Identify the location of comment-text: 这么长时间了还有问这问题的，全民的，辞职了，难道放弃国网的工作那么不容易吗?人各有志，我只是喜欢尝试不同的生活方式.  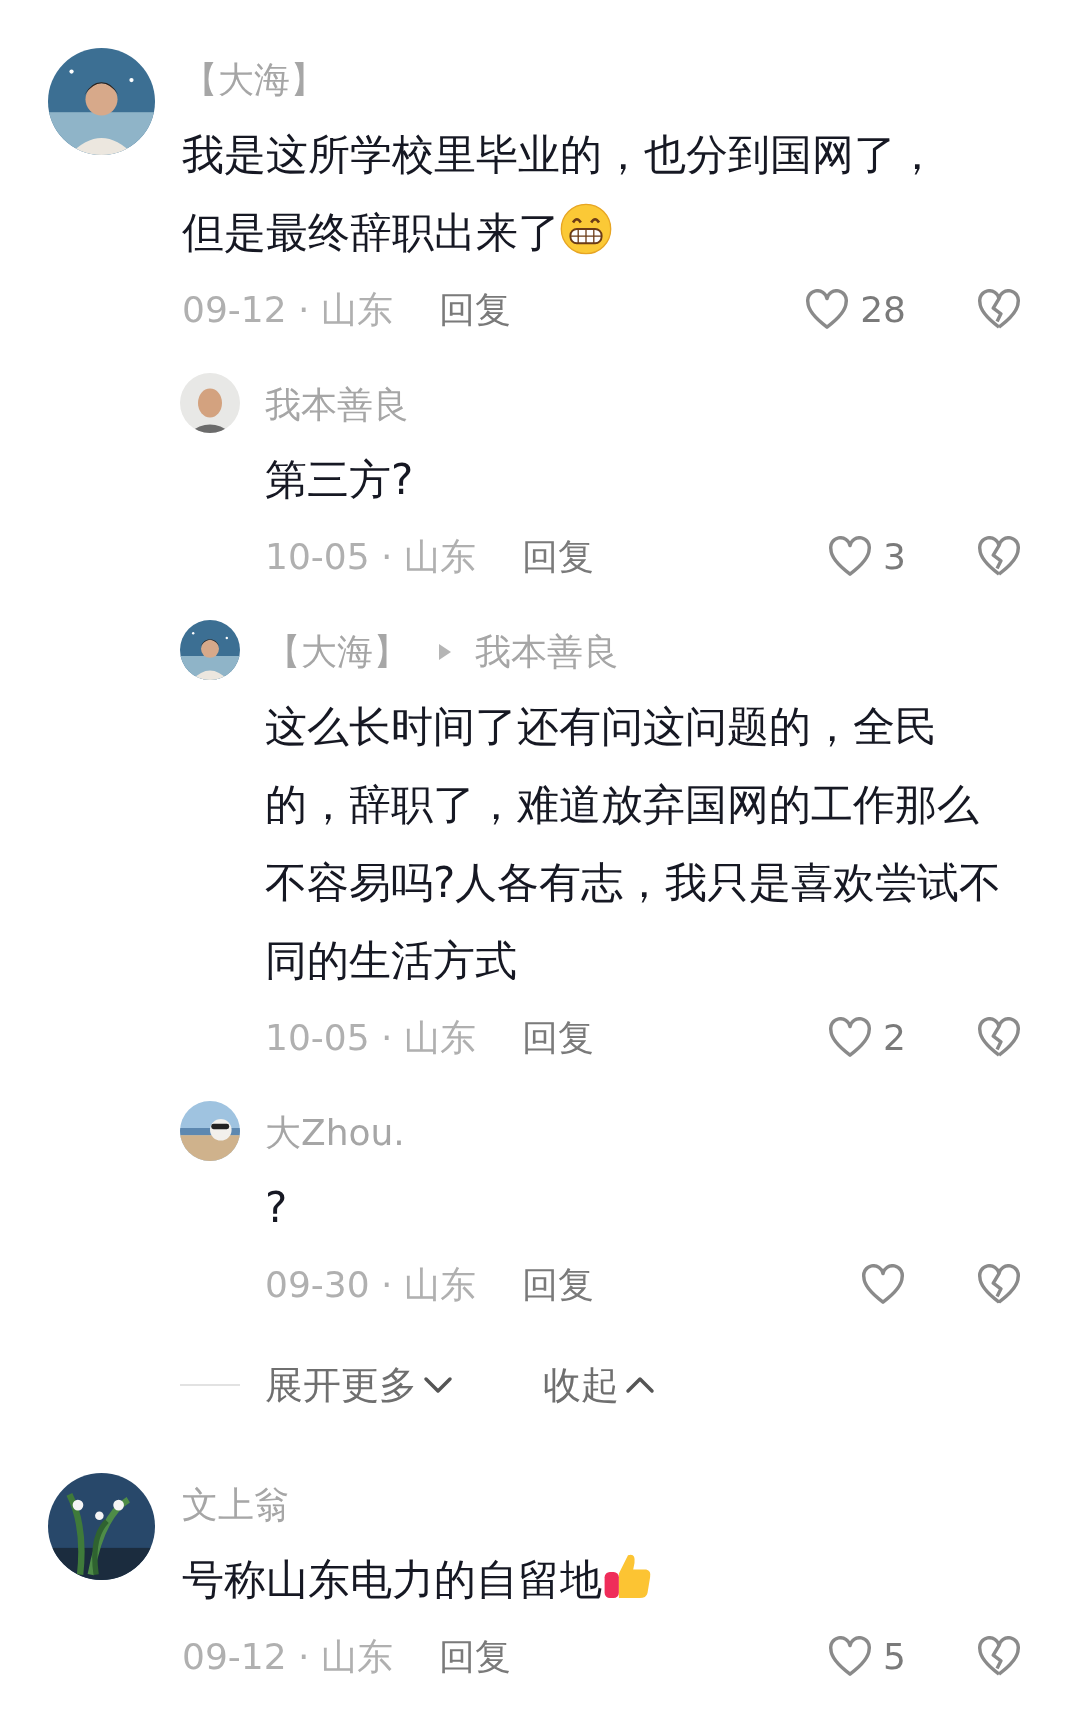
(634, 844).